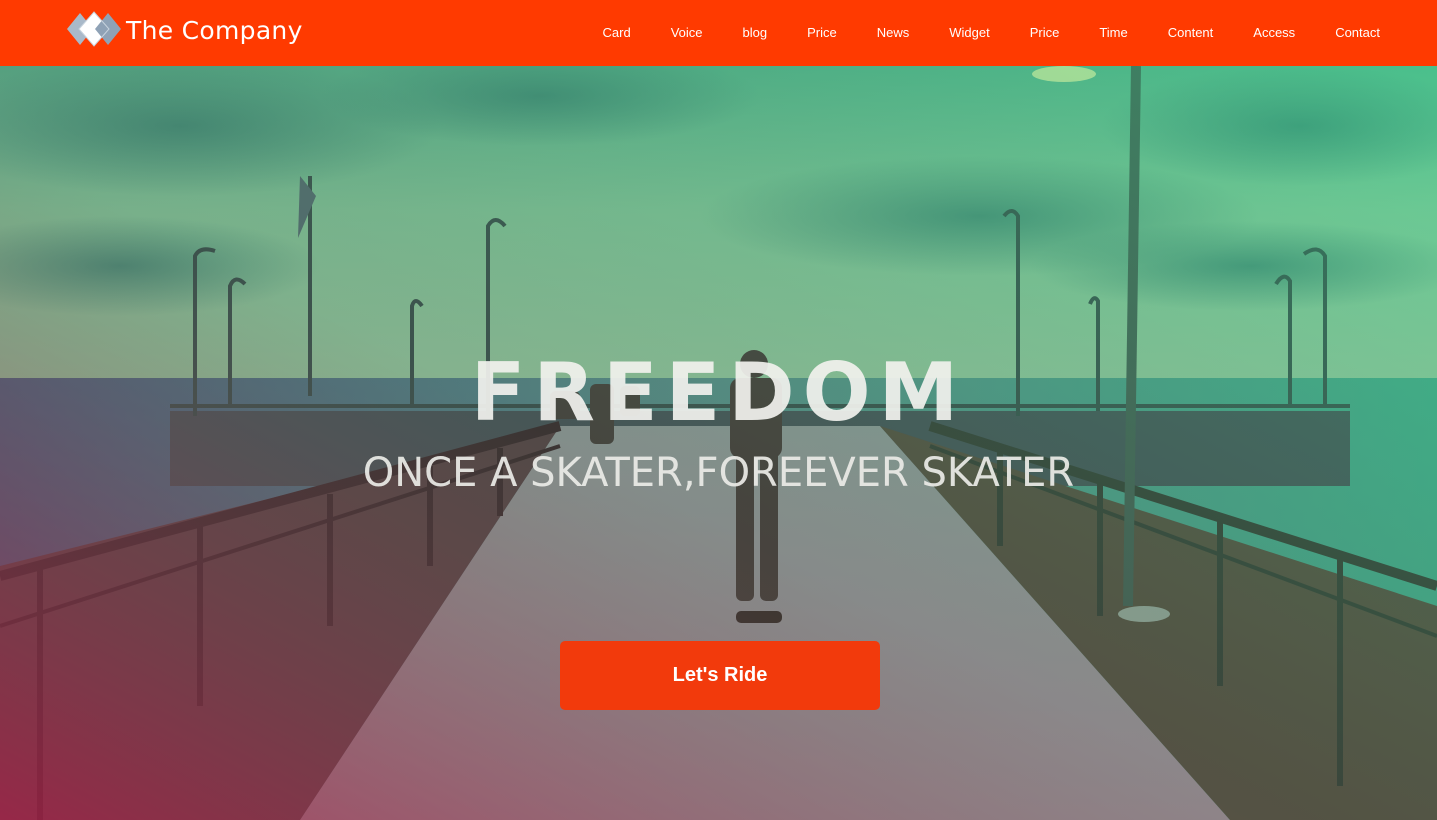 Image resolution: width=1437 pixels, height=820 pixels. What do you see at coordinates (617, 33) in the screenshot?
I see `nav-link-card: Card` at bounding box center [617, 33].